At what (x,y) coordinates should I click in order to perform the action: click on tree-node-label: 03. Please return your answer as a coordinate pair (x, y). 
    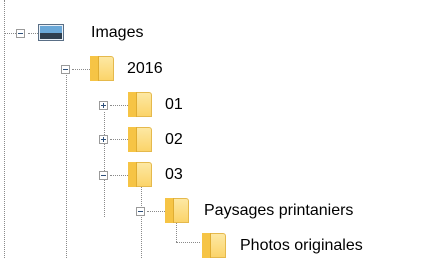
    Looking at the image, I should click on (174, 174).